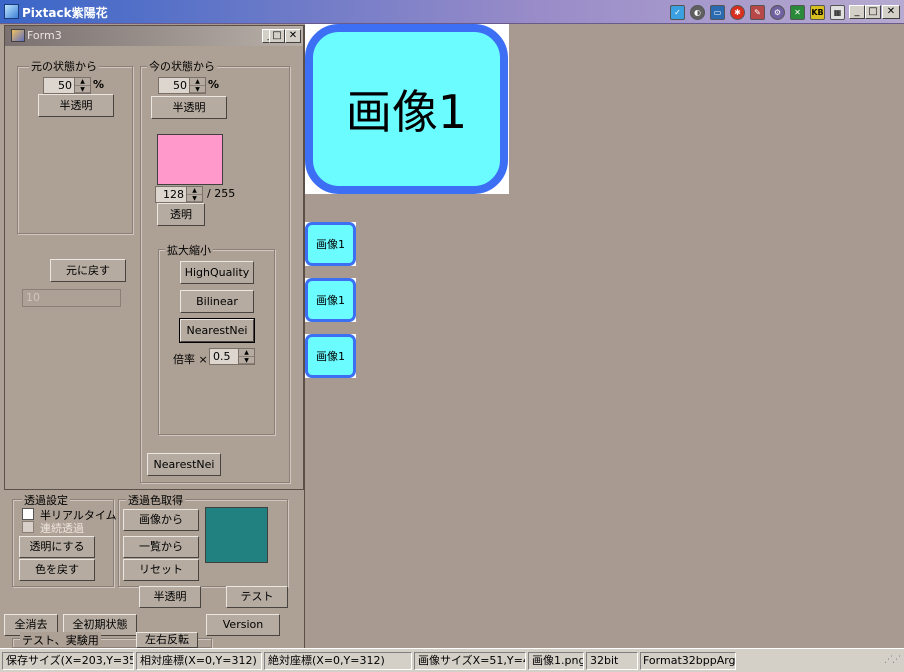 Image resolution: width=904 pixels, height=672 pixels. Describe the element at coordinates (76, 105) in the screenshot. I see `orig-half-transparent-button: 半透明` at that location.